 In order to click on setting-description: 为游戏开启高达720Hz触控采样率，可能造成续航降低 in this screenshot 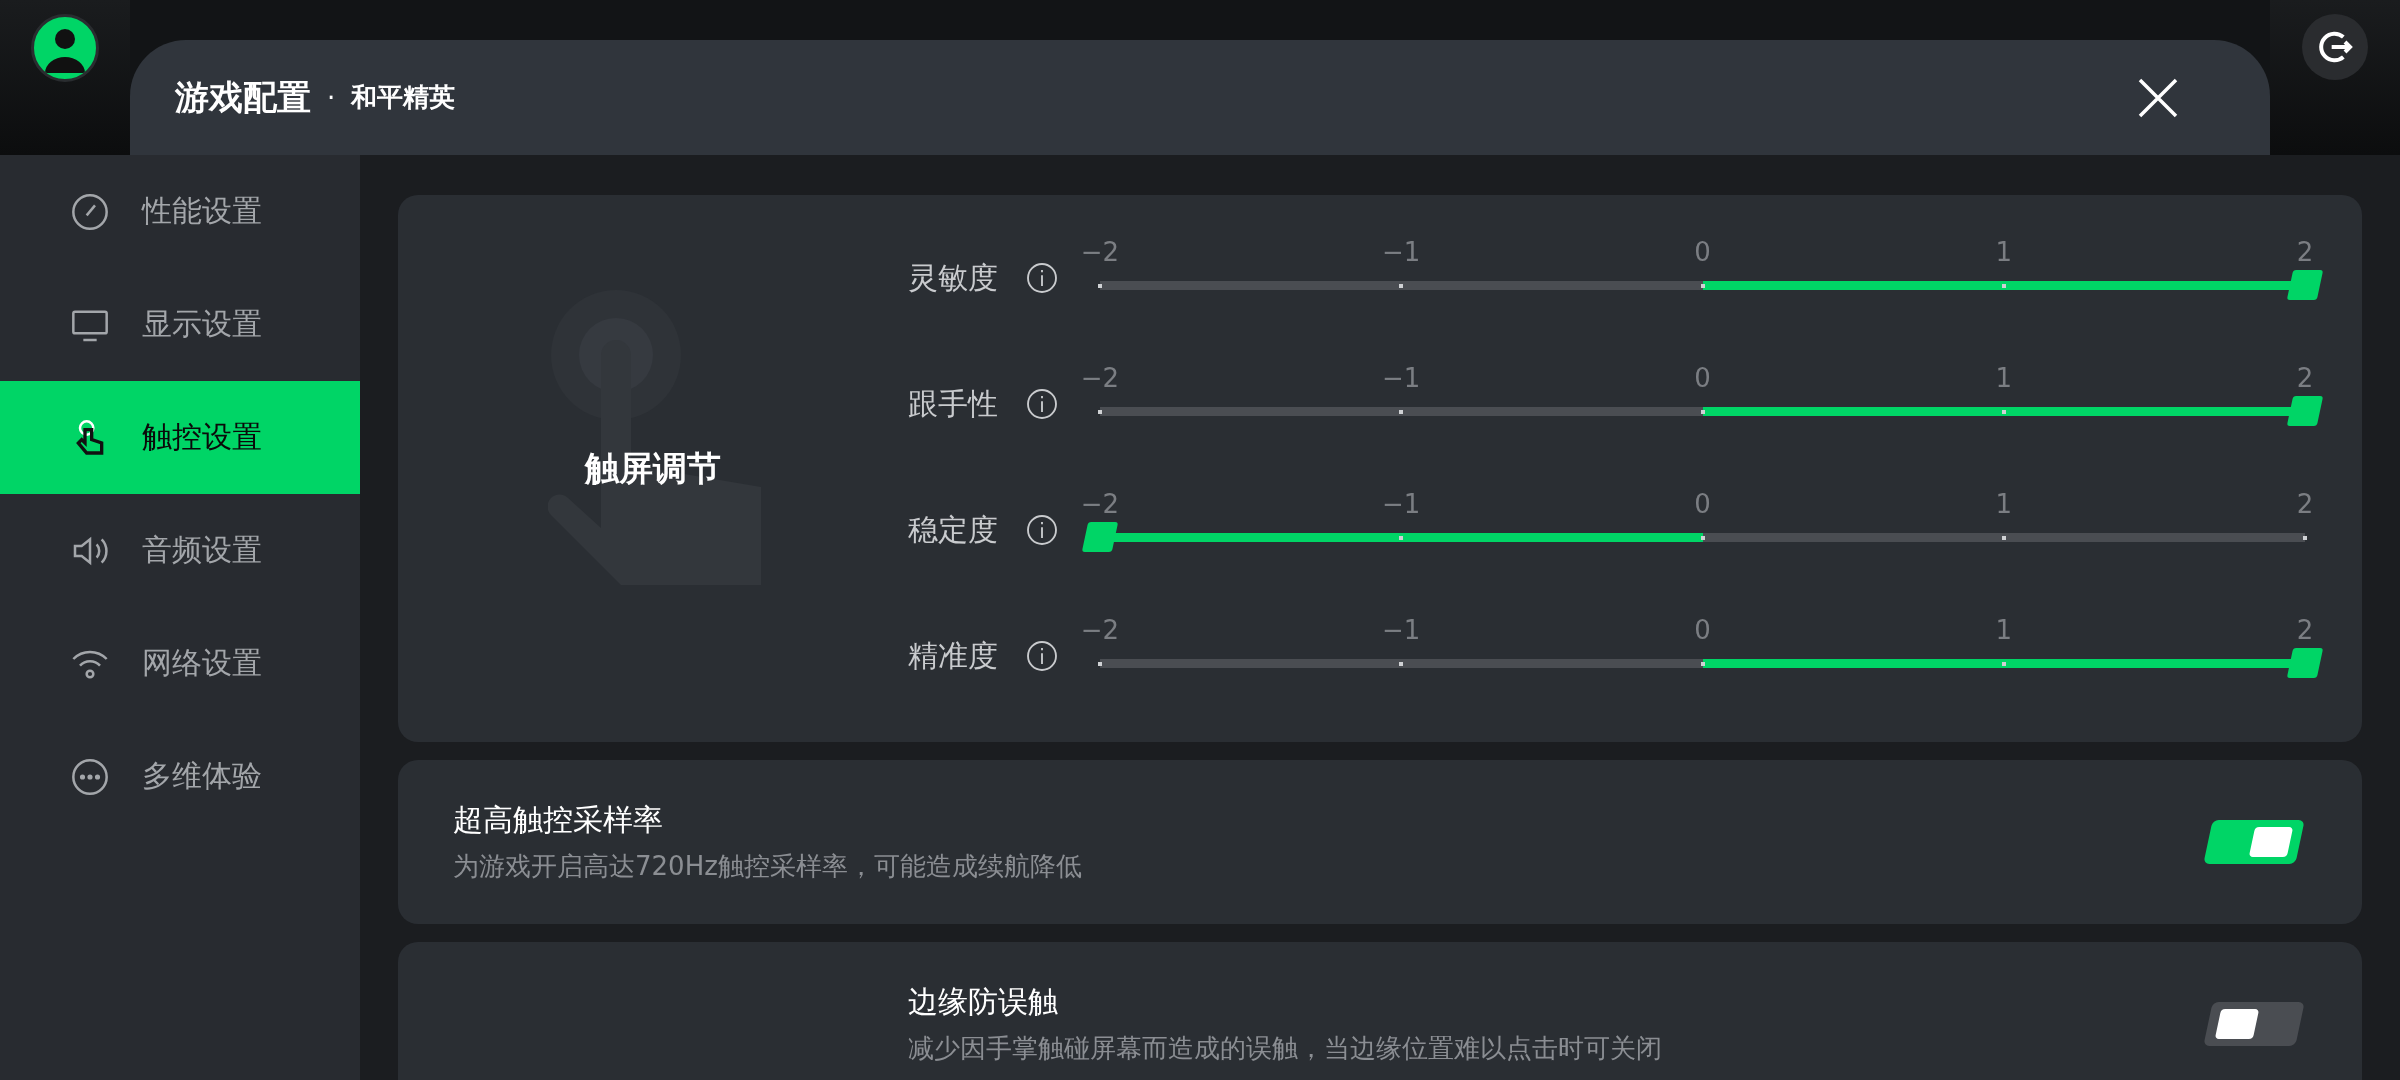, I will do `click(768, 866)`.